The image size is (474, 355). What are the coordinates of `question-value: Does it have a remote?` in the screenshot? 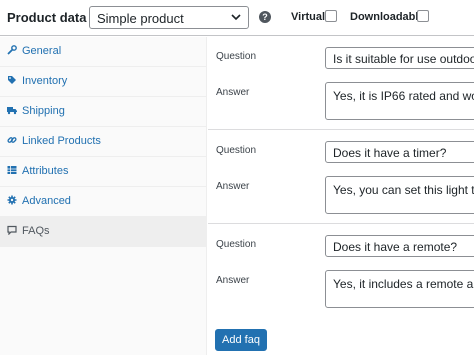 It's located at (395, 247).